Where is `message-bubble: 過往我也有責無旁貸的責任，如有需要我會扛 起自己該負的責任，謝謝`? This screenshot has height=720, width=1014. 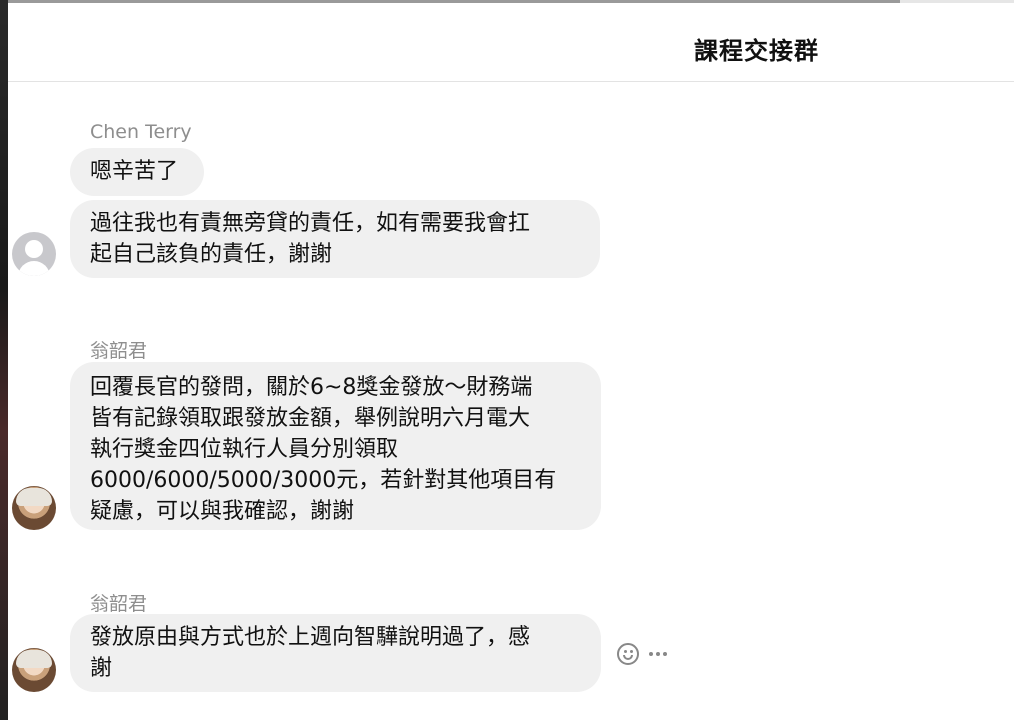
message-bubble: 過往我也有責無旁貸的責任，如有需要我會扛 起自己該負的責任，謝謝 is located at coordinates (335, 239).